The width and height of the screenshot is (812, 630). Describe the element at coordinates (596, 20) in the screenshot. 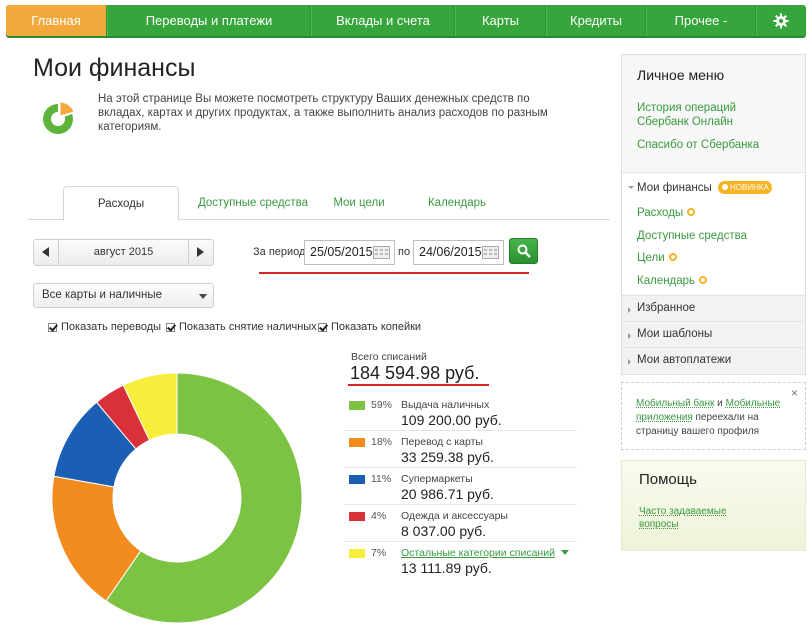

I see `nav-item-credits: Кредиты` at that location.